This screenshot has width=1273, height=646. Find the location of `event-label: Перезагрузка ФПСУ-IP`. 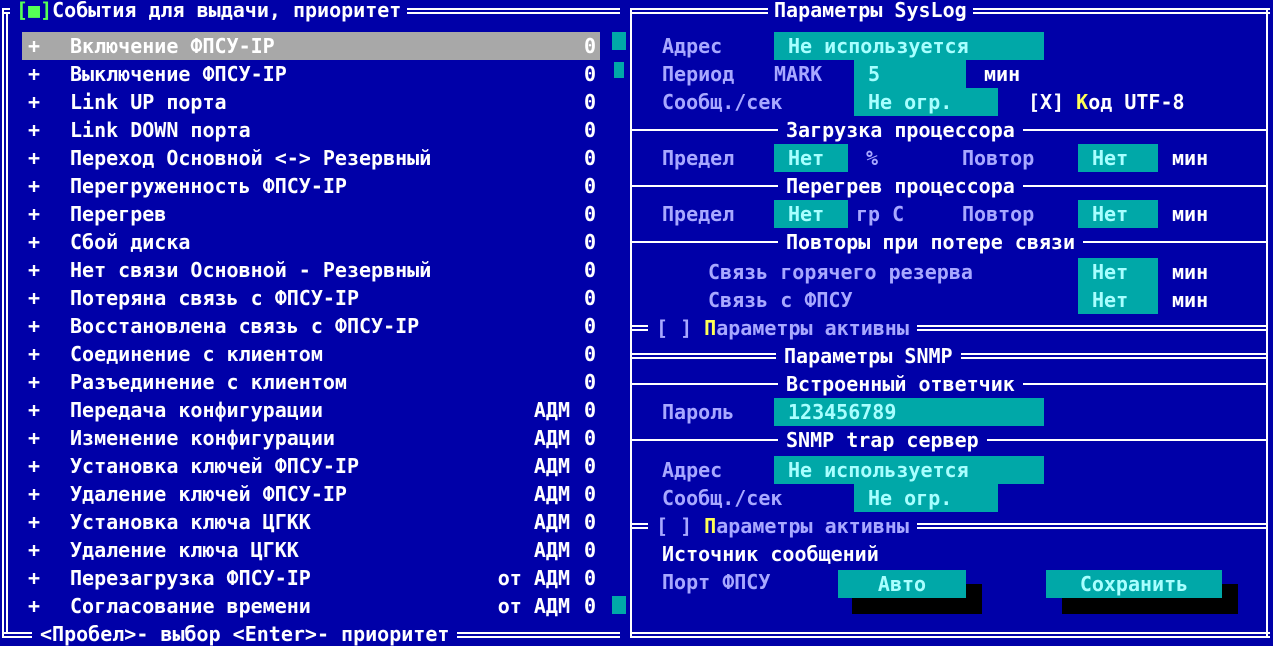

event-label: Перезагрузка ФПСУ-IP is located at coordinates (190, 578).